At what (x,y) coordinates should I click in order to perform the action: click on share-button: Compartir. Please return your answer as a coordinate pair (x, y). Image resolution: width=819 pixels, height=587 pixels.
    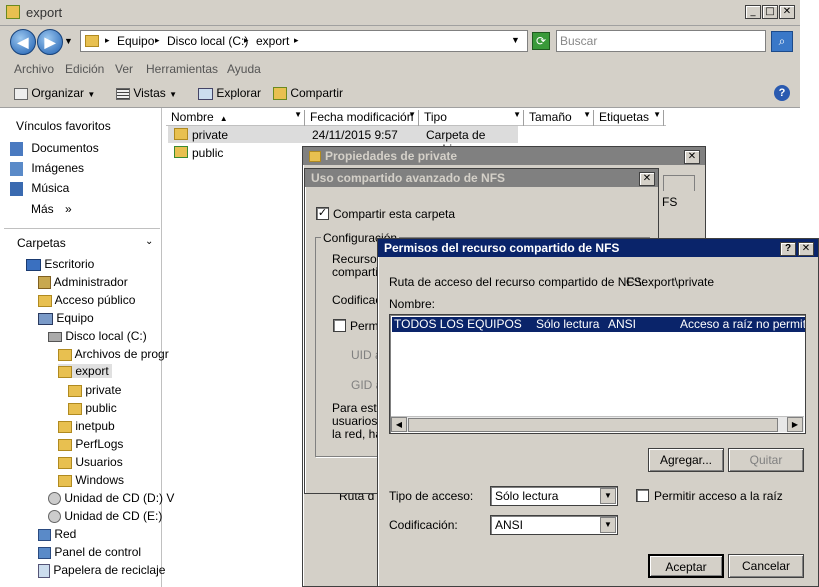
    Looking at the image, I should click on (308, 93).